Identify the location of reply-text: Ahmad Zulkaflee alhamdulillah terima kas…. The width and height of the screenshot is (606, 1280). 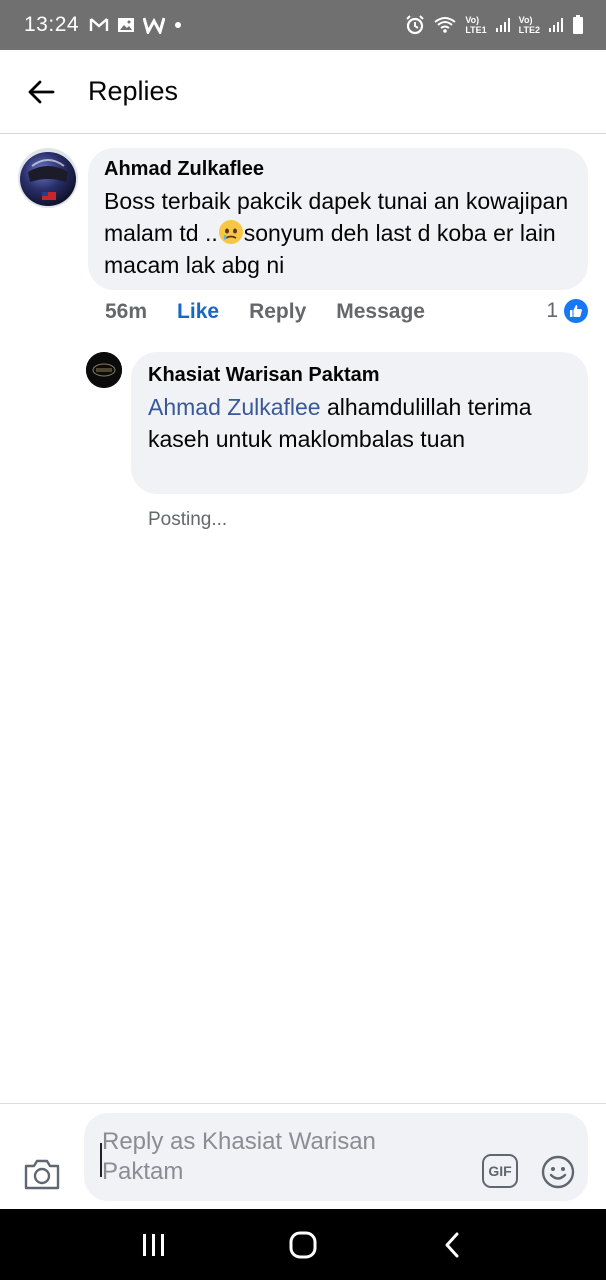
(360, 423).